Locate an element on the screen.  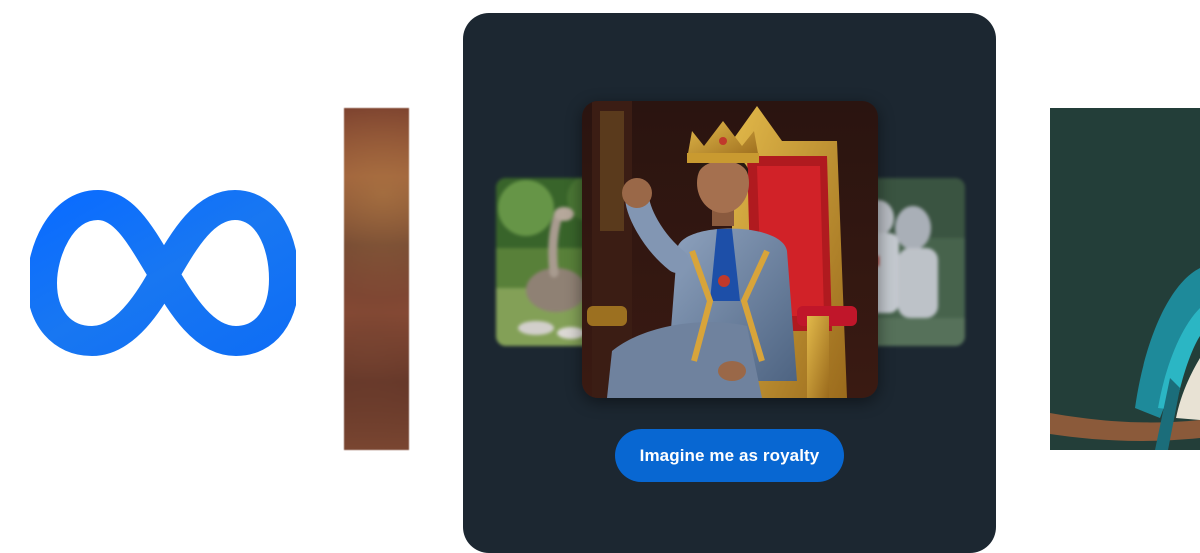
imagine-prompt-button: Imagine me as royalty is located at coordinates (729, 455).